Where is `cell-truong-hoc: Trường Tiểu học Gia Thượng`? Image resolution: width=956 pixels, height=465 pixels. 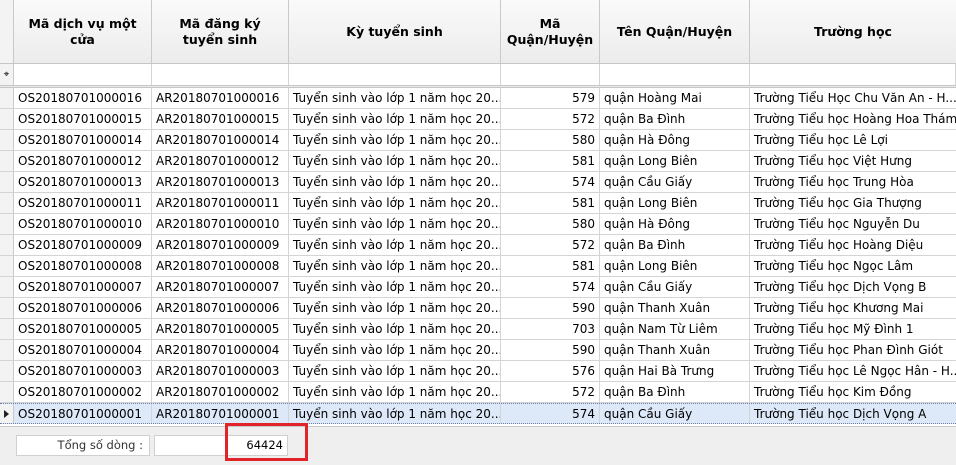
cell-truong-hoc: Trường Tiểu học Gia Thượng is located at coordinates (853, 203).